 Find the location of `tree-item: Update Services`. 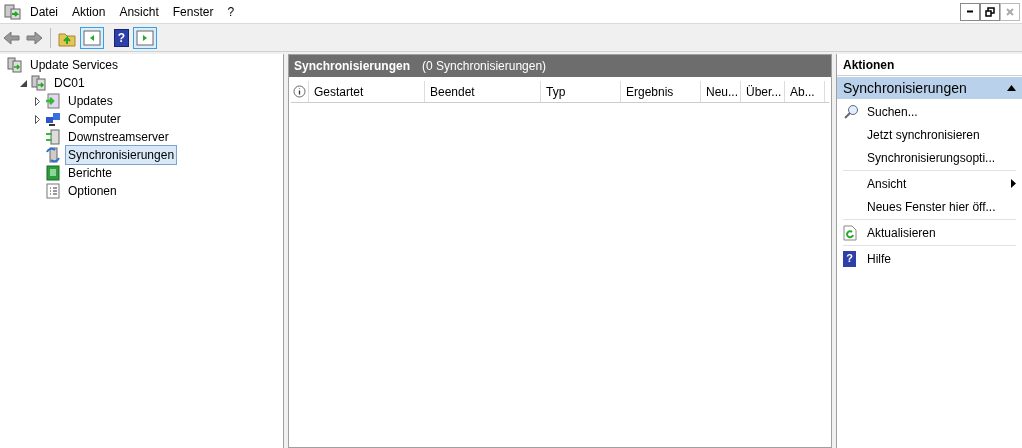

tree-item: Update Services is located at coordinates (74, 65).